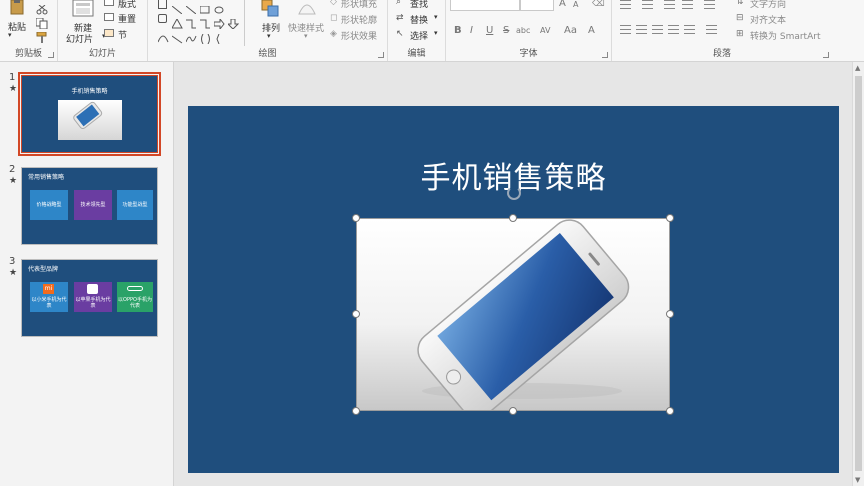  I want to click on shape-fill-button: 形状填充, so click(359, 5).